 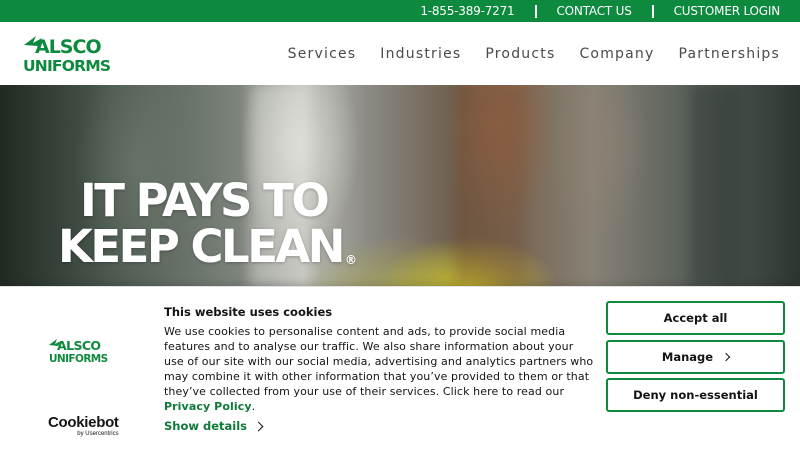 What do you see at coordinates (253, 406) in the screenshot?
I see `cookie-description-end: .` at bounding box center [253, 406].